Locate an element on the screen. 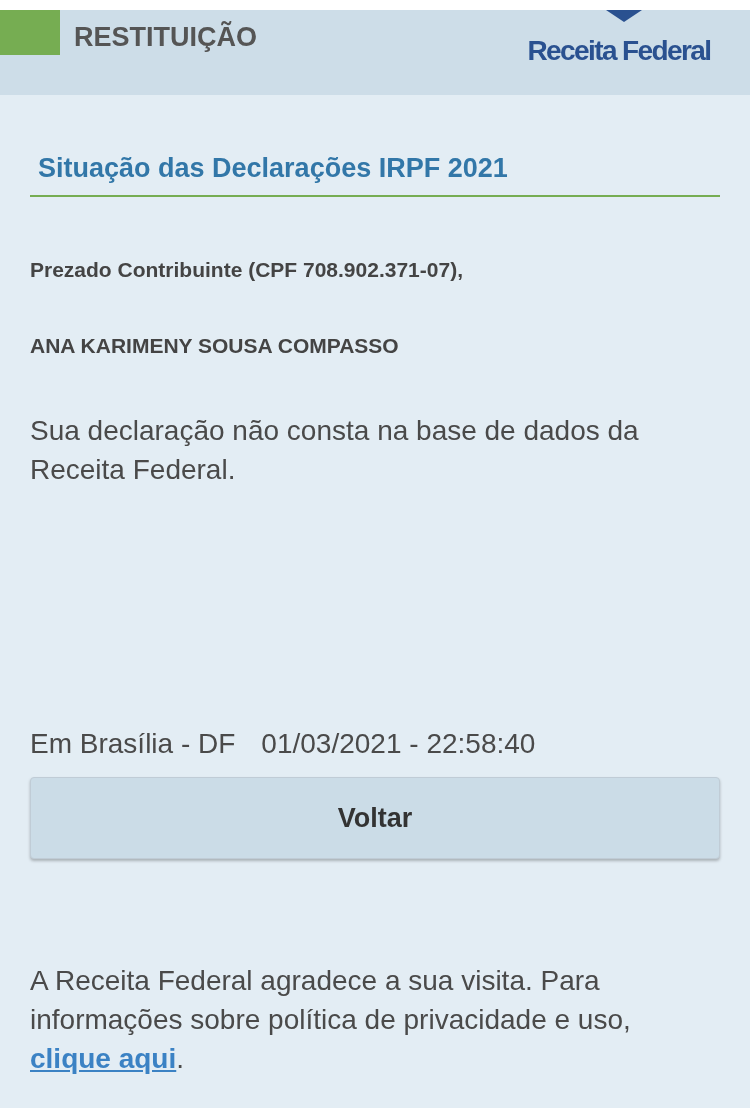 The width and height of the screenshot is (750, 1108). page-title: Situação das Declarações IRPF 2021 is located at coordinates (273, 168).